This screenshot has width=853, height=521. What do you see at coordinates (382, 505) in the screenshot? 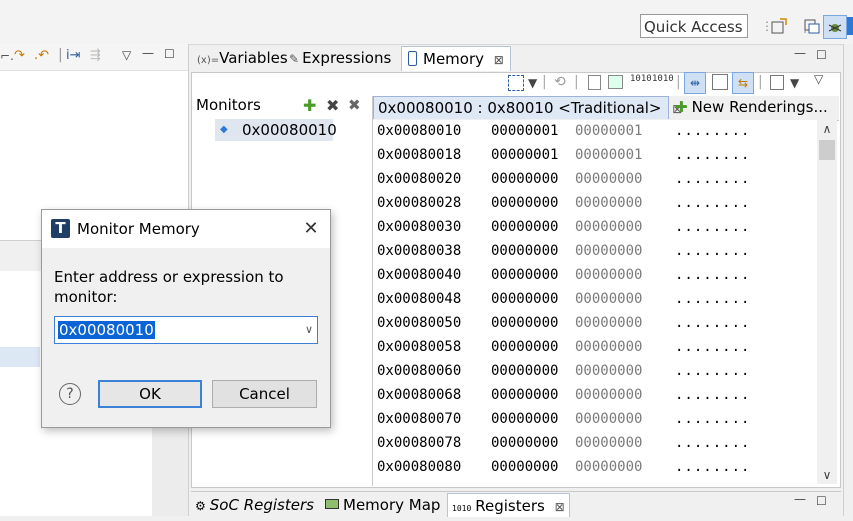
I see `tab-memory-map: Memory Map` at bounding box center [382, 505].